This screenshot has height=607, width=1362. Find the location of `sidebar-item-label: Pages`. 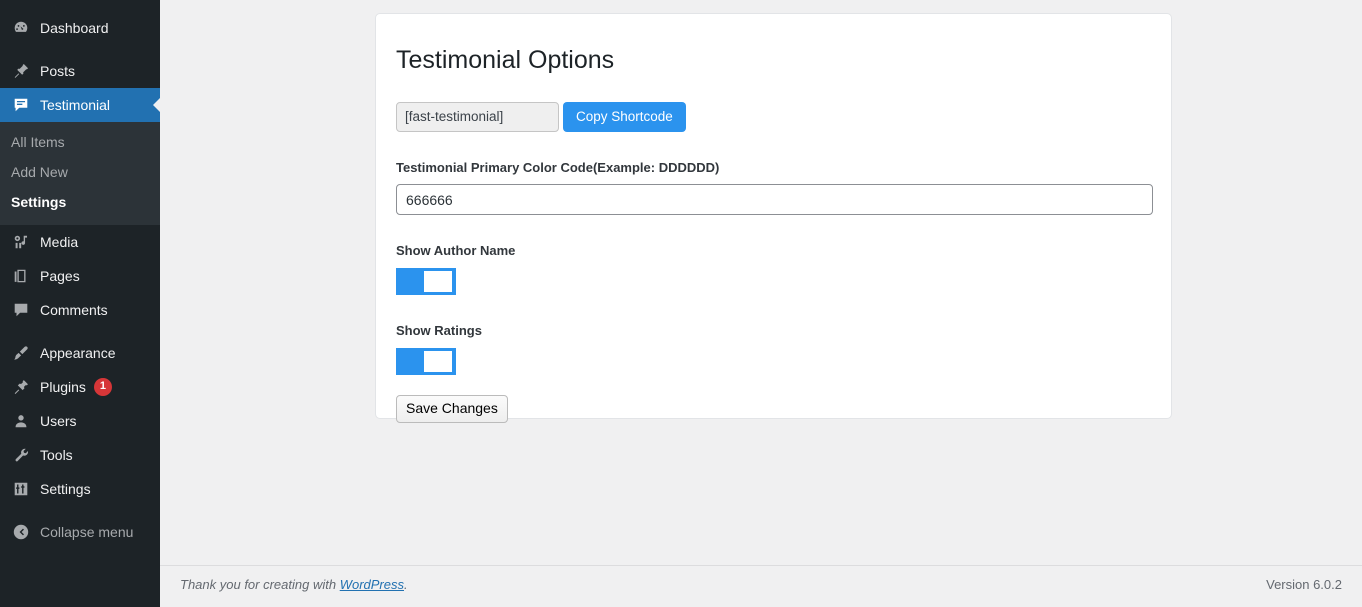

sidebar-item-label: Pages is located at coordinates (60, 275).